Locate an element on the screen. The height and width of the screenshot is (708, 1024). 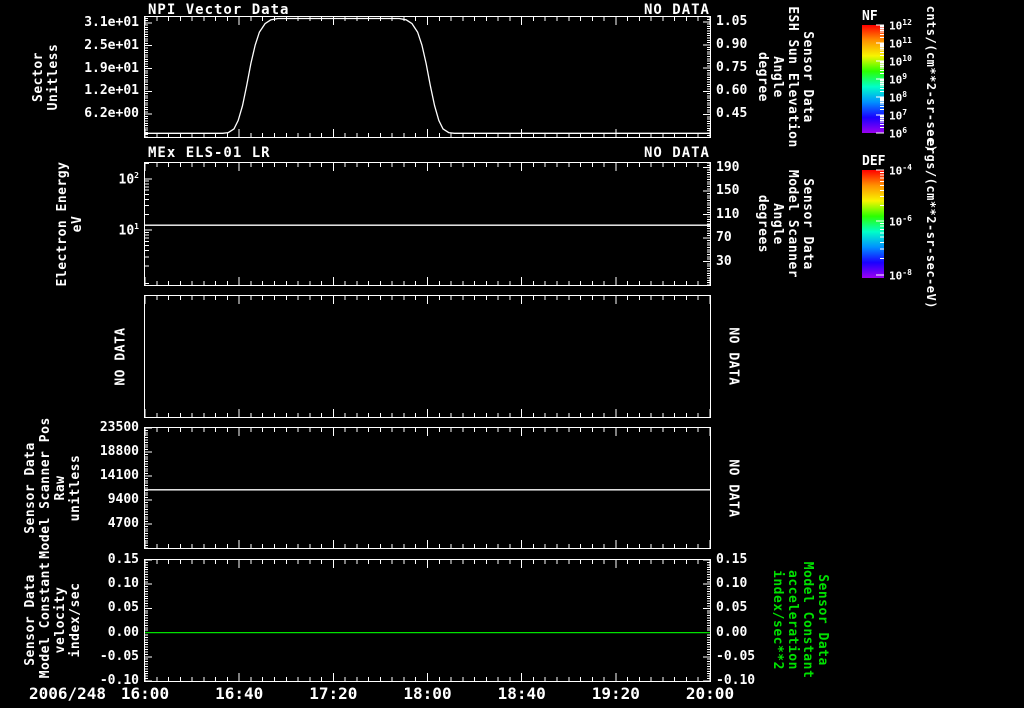
nf-colorbar-tick-label: 106 is located at coordinates (898, 134).